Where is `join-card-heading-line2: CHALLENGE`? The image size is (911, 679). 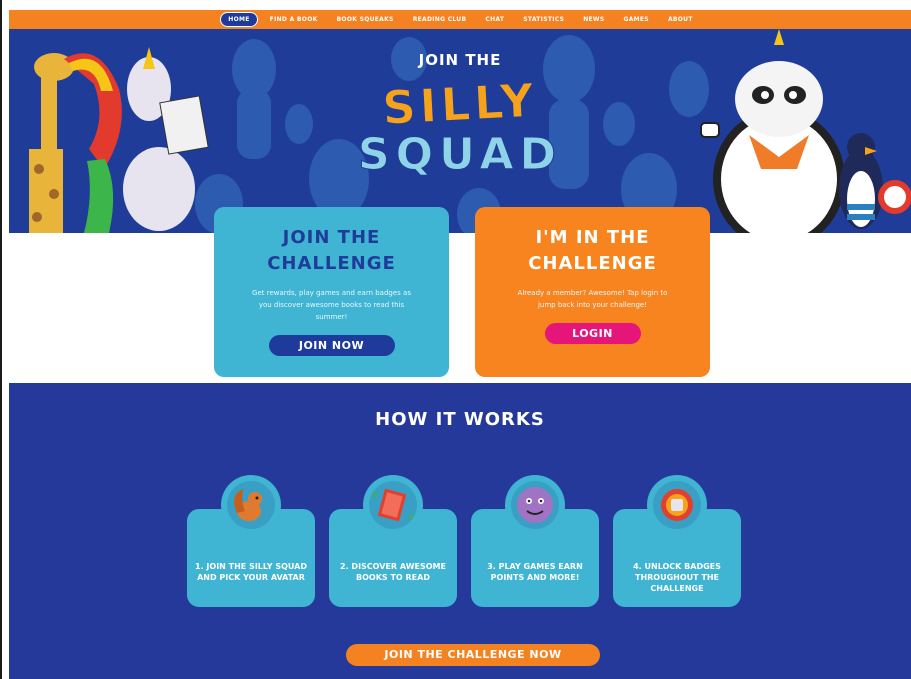 join-card-heading-line2: CHALLENGE is located at coordinates (331, 263).